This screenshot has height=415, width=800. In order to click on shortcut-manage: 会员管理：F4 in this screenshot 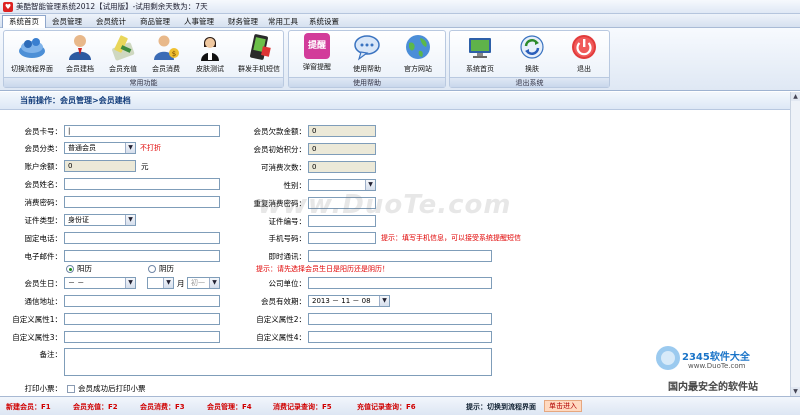, I will do `click(229, 407)`.